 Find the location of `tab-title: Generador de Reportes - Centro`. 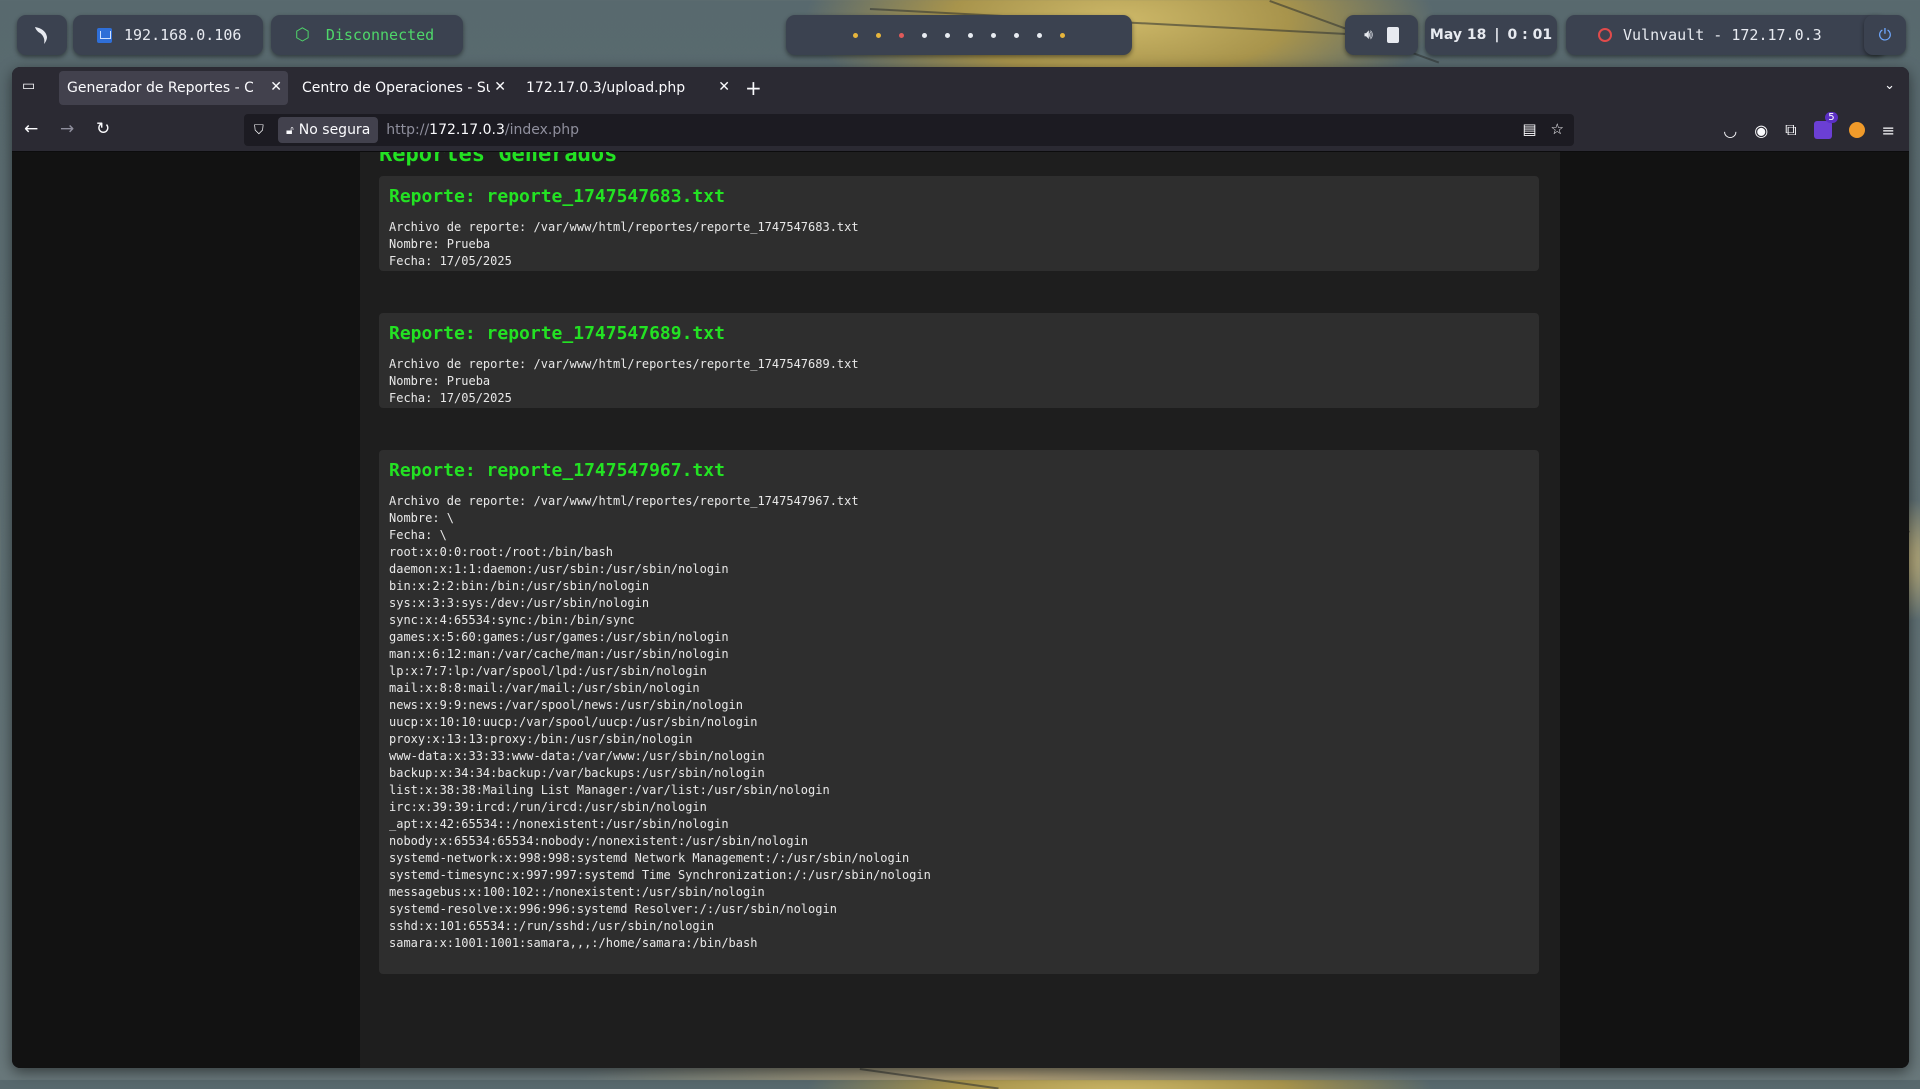

tab-title: Generador de Reportes - Centro is located at coordinates (160, 88).